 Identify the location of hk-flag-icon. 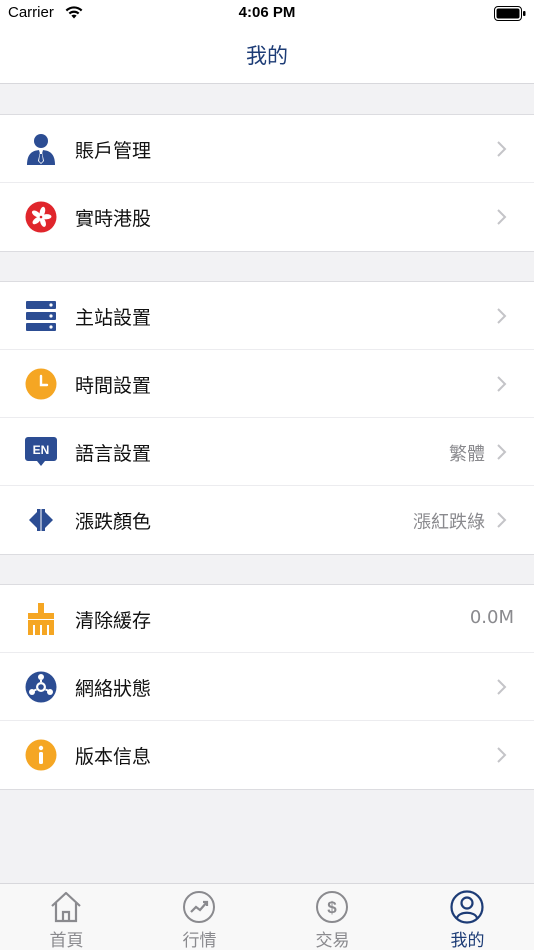
(41, 217).